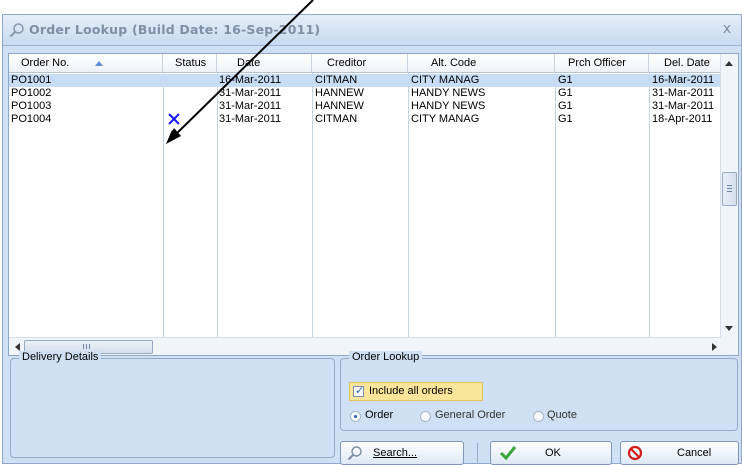 The image size is (742, 465). What do you see at coordinates (727, 29) in the screenshot?
I see `close-icon: x` at bounding box center [727, 29].